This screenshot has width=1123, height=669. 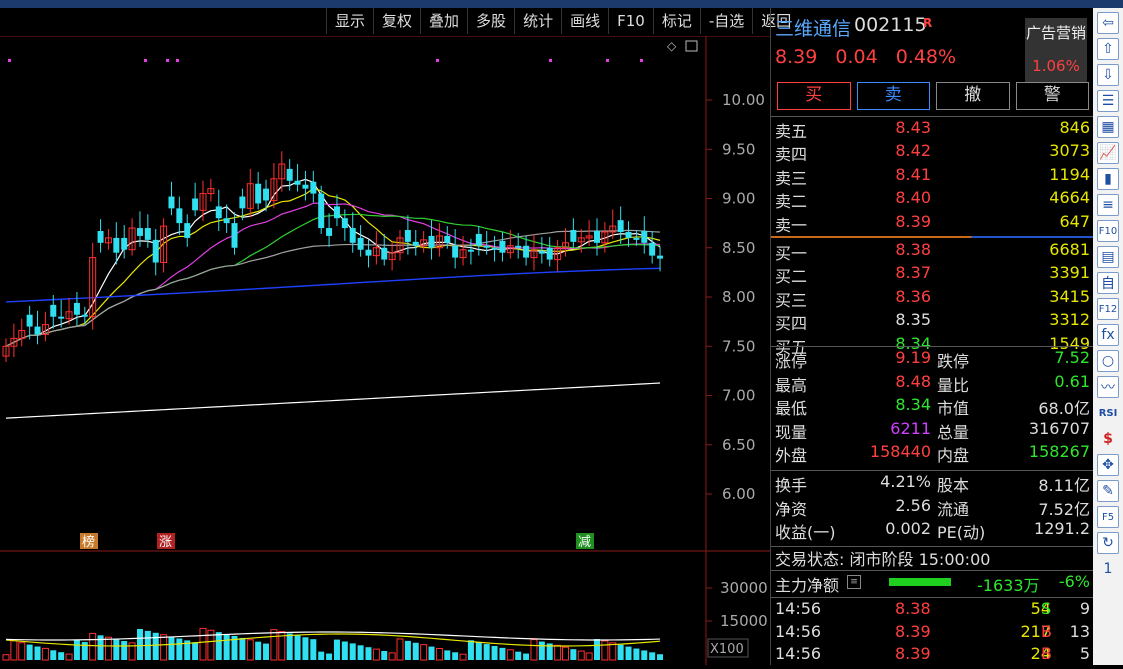 I want to click on toolbar-button: 统计, so click(x=537, y=21).